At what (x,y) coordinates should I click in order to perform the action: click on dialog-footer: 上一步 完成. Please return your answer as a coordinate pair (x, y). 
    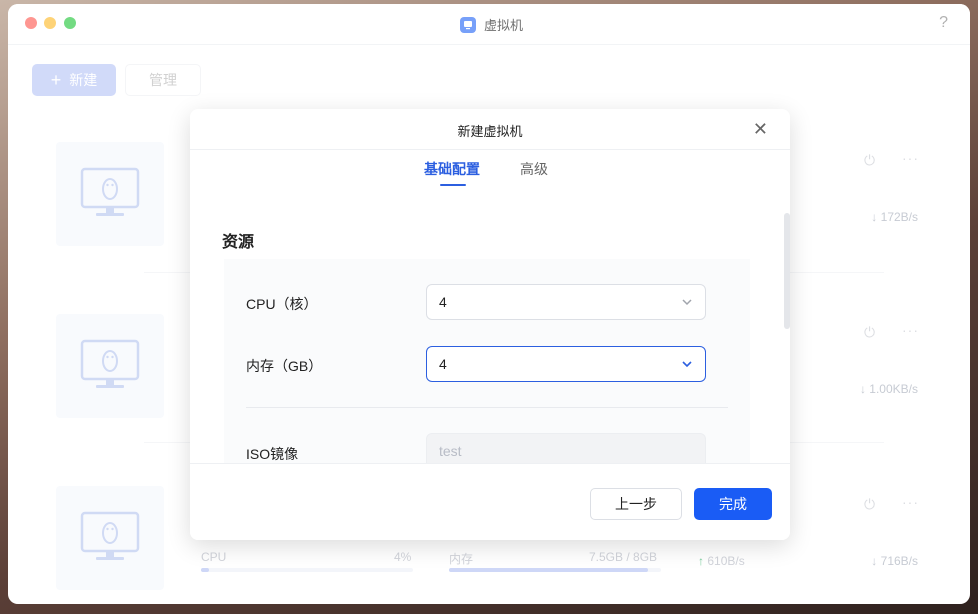
    Looking at the image, I should click on (490, 501).